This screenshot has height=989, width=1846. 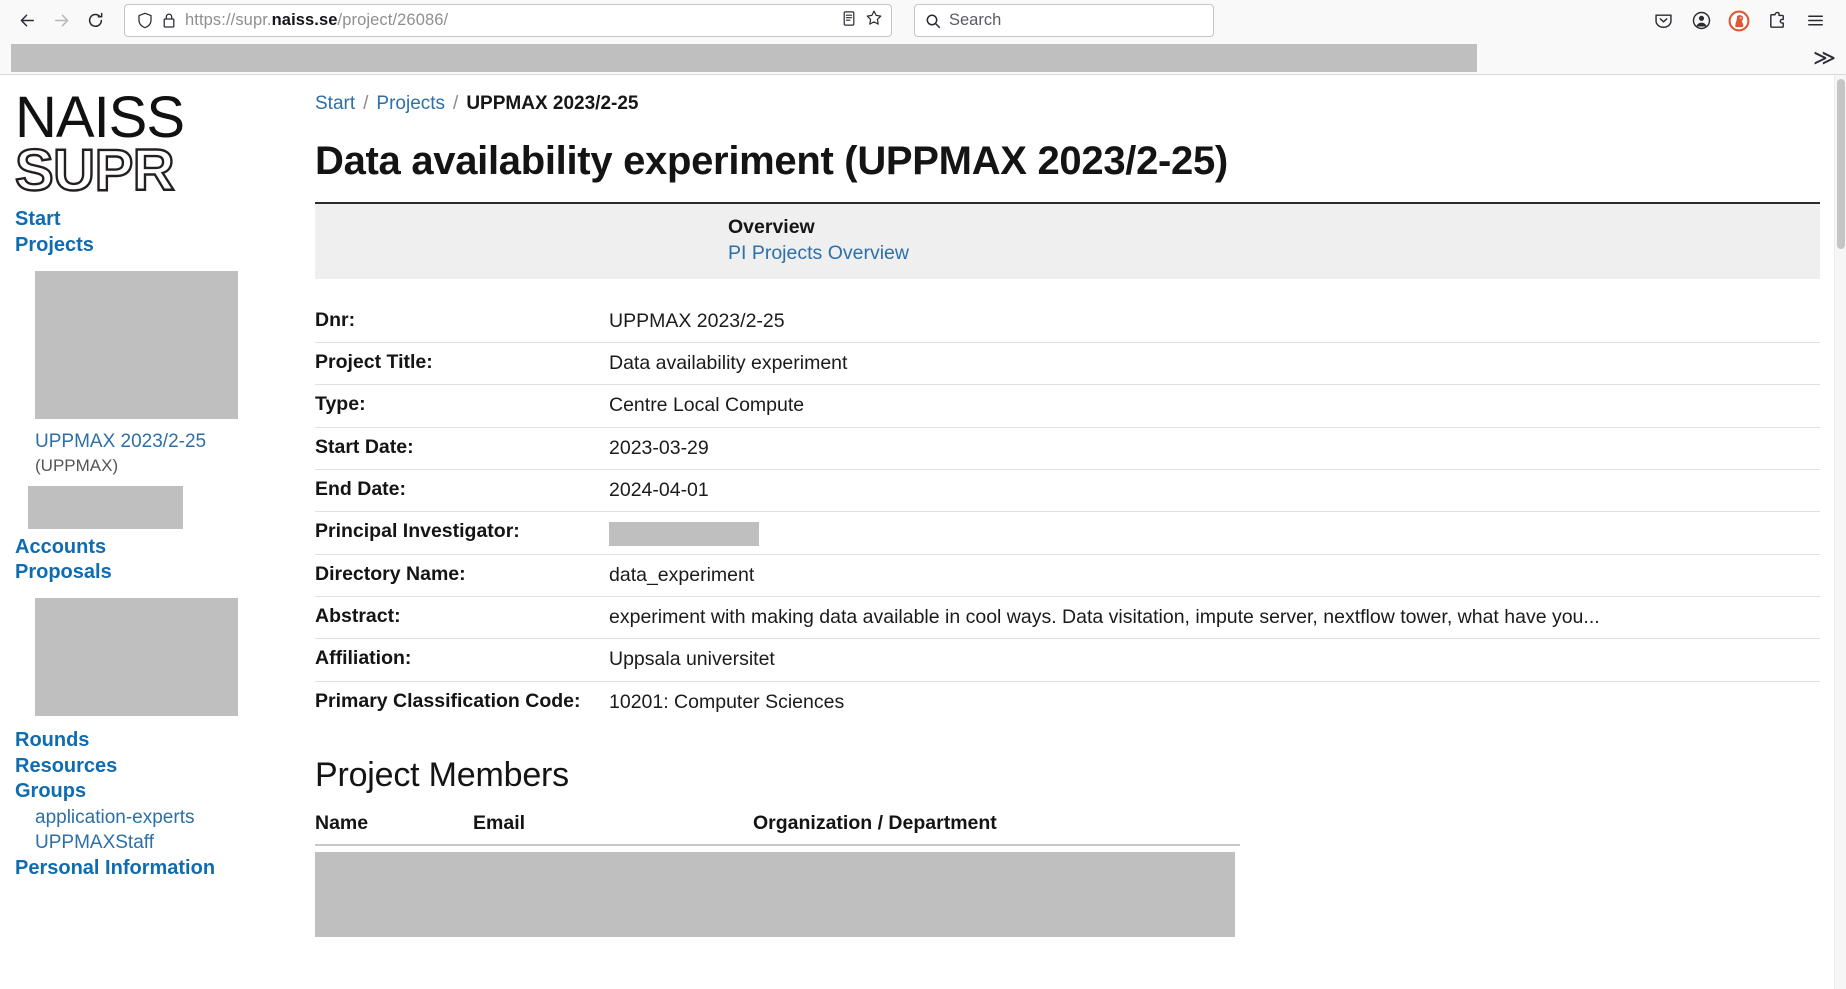 I want to click on row-value-principal-investigator, so click(x=1214, y=533).